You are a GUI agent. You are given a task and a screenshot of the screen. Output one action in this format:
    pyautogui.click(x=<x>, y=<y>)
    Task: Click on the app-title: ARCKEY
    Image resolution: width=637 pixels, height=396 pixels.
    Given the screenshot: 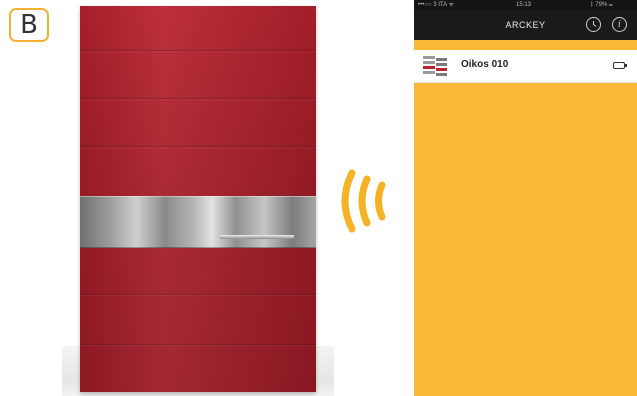 What is the action you would take?
    pyautogui.click(x=525, y=25)
    